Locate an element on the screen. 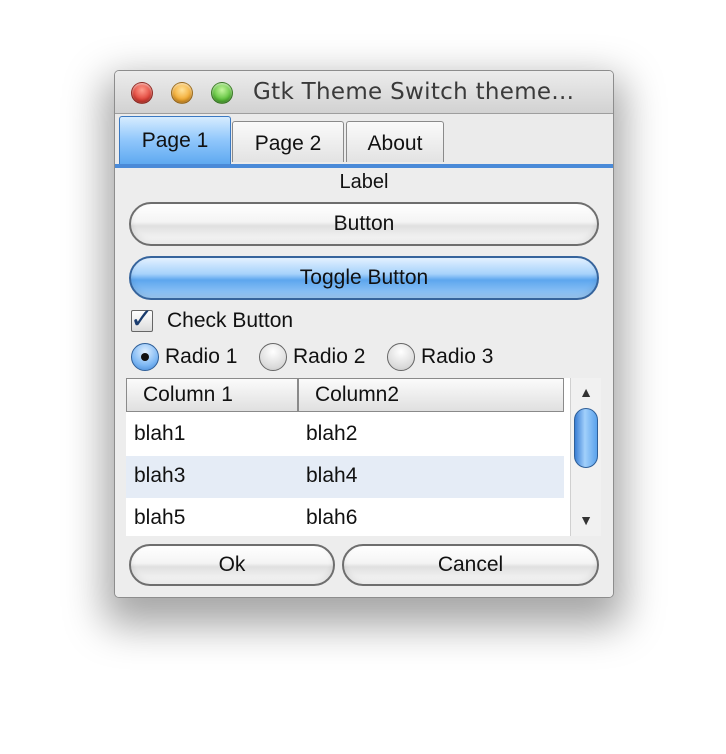  column-header-1: Column 1 is located at coordinates (212, 395).